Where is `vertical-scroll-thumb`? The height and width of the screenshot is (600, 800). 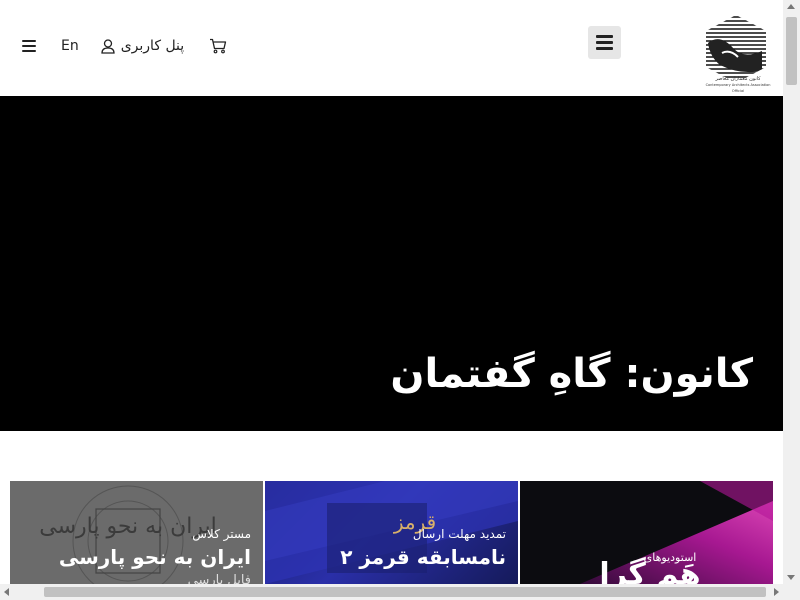
vertical-scroll-thumb is located at coordinates (791, 51).